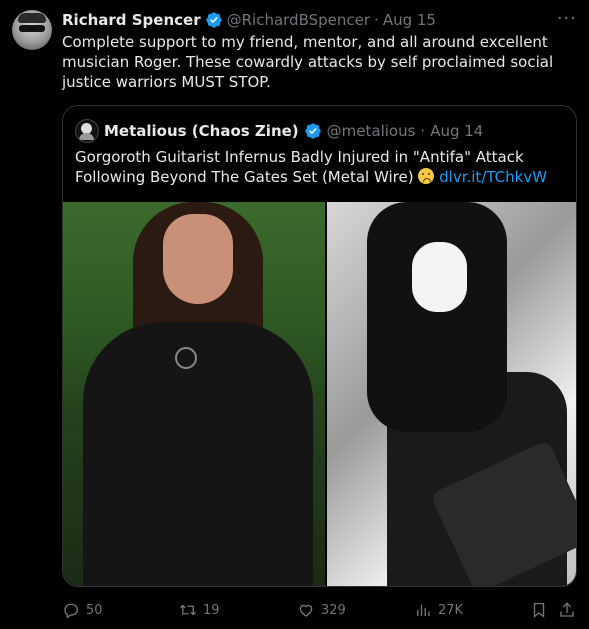 The width and height of the screenshot is (589, 629). Describe the element at coordinates (94, 610) in the screenshot. I see `reply-count: 50` at that location.